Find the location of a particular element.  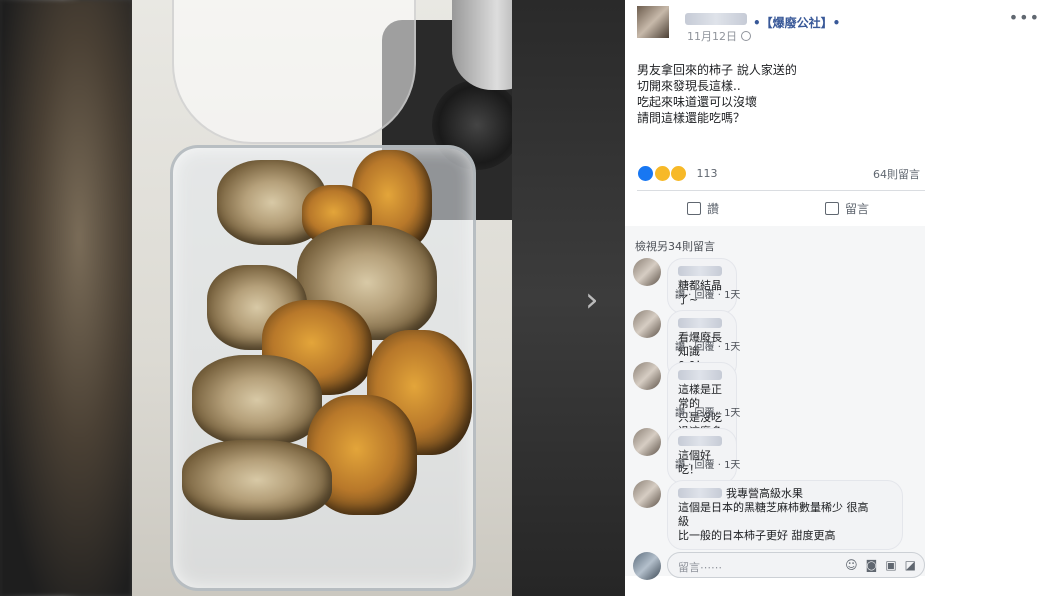

comment-label: 留言 is located at coordinates (857, 209).